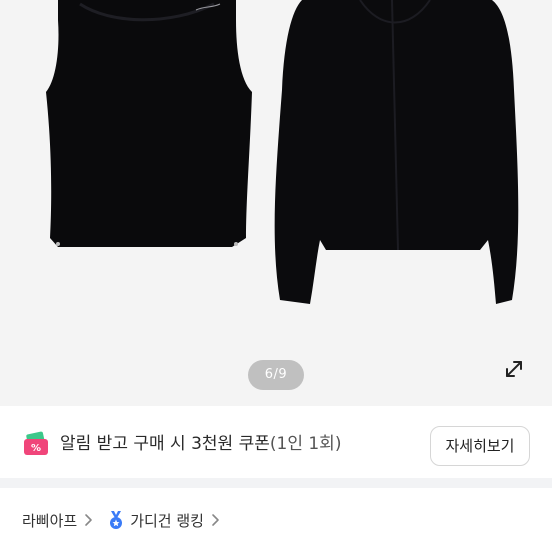 This screenshot has width=552, height=552. I want to click on coupon-message-limit: (1인 1회), so click(305, 444).